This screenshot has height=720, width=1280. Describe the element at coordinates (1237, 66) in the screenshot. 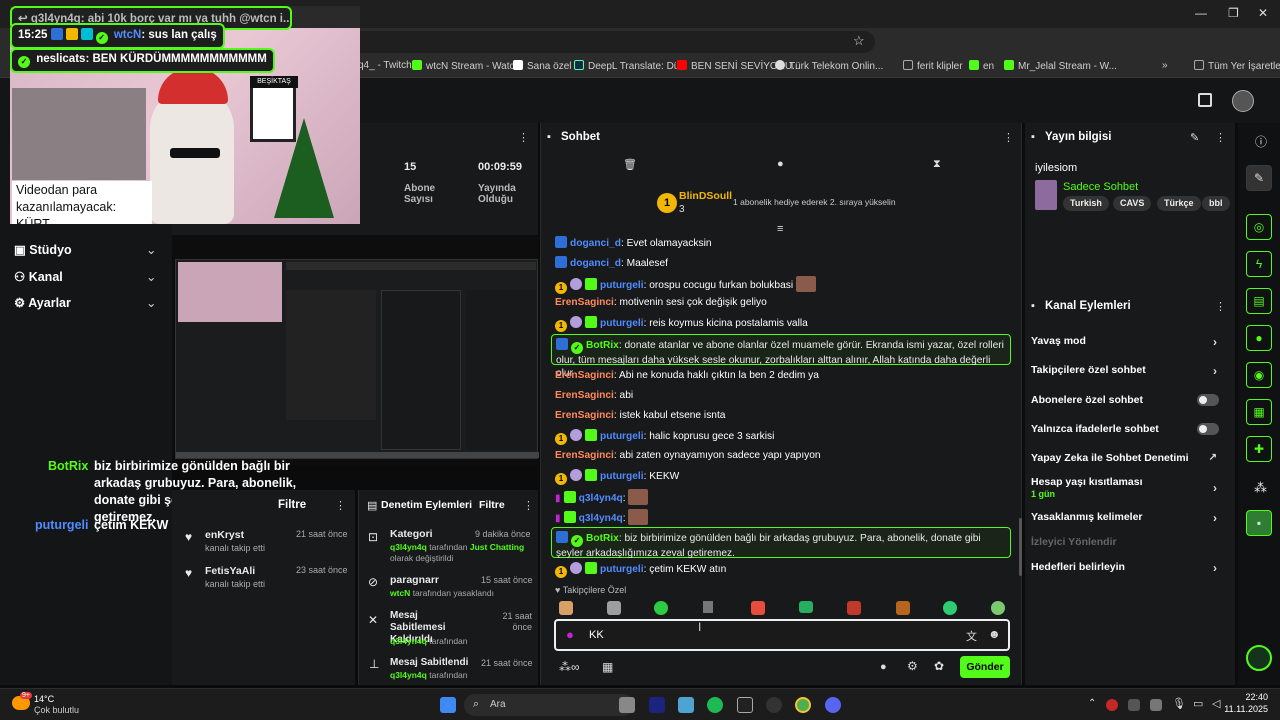

I see `all-bookmarks: Tüm Yer İşaretleri` at that location.